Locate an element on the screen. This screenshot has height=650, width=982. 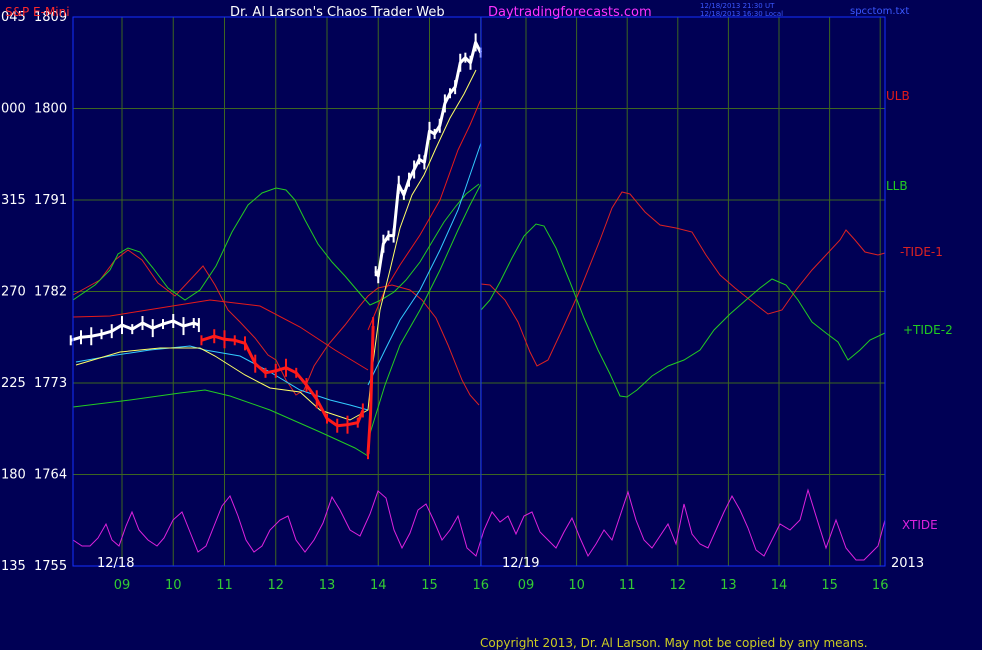
ma-cyan-rally-line is located at coordinates (424, 264).